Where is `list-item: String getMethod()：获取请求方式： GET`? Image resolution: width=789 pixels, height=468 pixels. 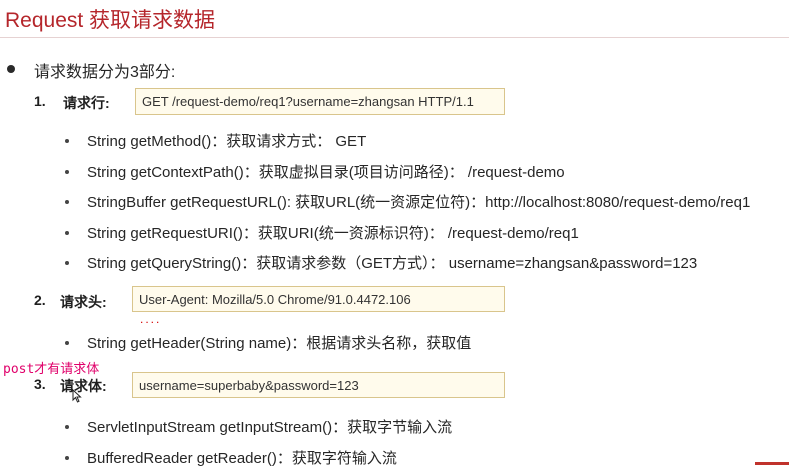 list-item: String getMethod()：获取请求方式： GET is located at coordinates (227, 141).